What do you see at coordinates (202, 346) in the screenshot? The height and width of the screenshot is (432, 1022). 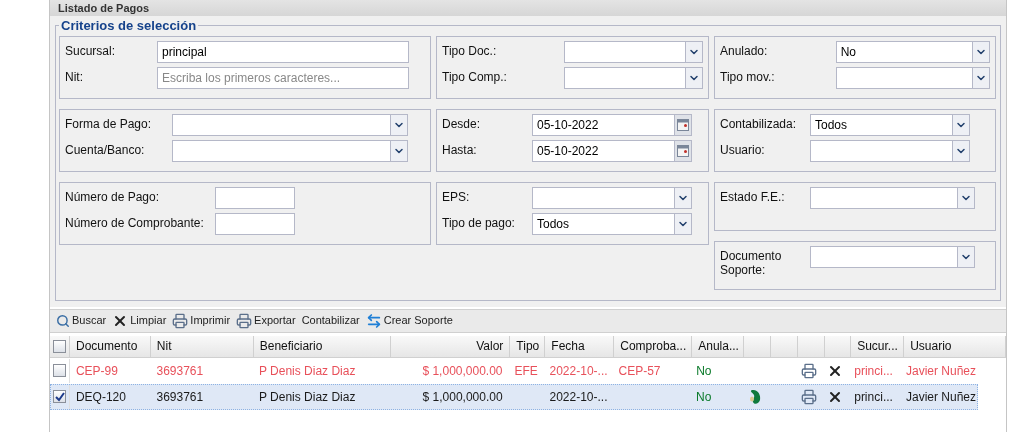 I see `column-header: Nit` at bounding box center [202, 346].